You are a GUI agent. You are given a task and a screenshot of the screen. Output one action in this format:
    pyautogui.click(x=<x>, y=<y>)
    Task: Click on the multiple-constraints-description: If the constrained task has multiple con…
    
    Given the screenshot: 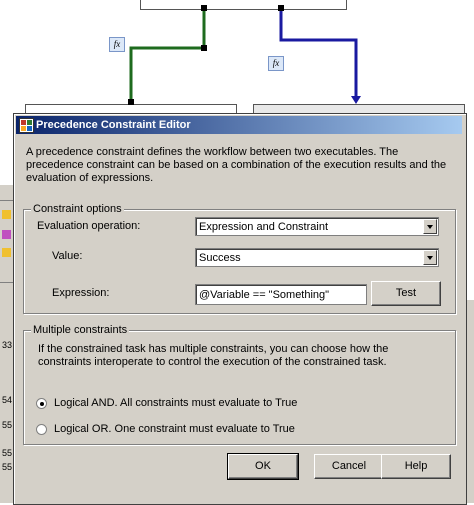 What is the action you would take?
    pyautogui.click(x=213, y=355)
    